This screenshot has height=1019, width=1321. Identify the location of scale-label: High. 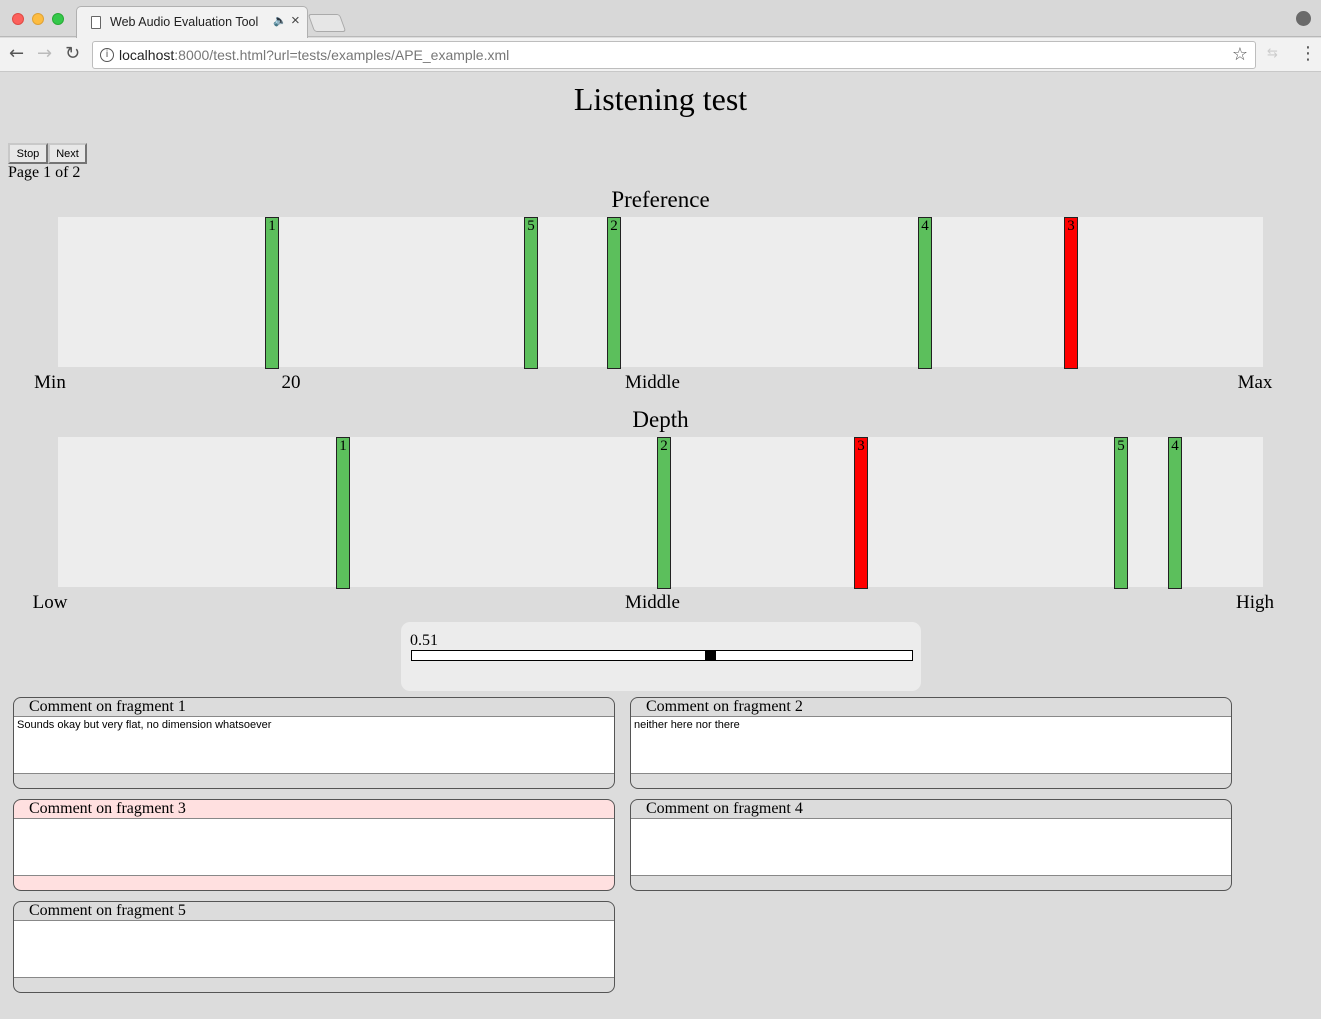
(1255, 602).